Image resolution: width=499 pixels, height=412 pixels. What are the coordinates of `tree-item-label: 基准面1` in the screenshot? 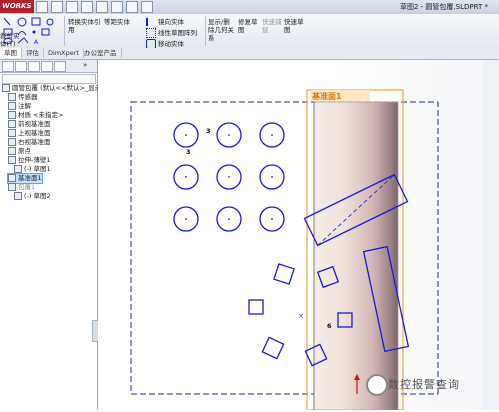 It's located at (30, 178).